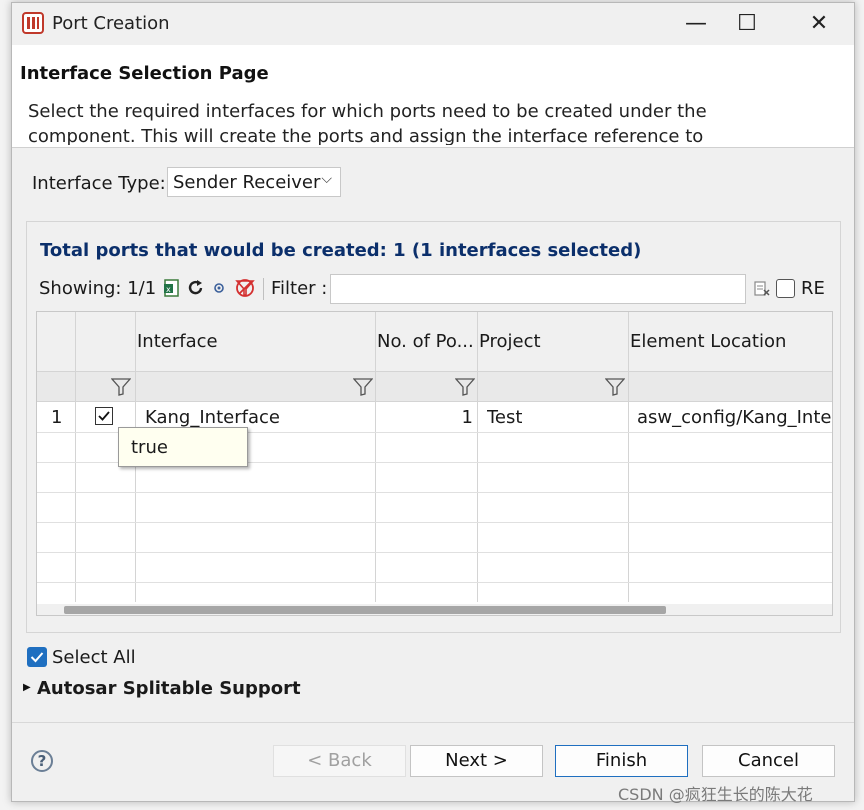  Describe the element at coordinates (715, 794) in the screenshot. I see `watermark: CSDN @疯狂生长的陈大花` at that location.